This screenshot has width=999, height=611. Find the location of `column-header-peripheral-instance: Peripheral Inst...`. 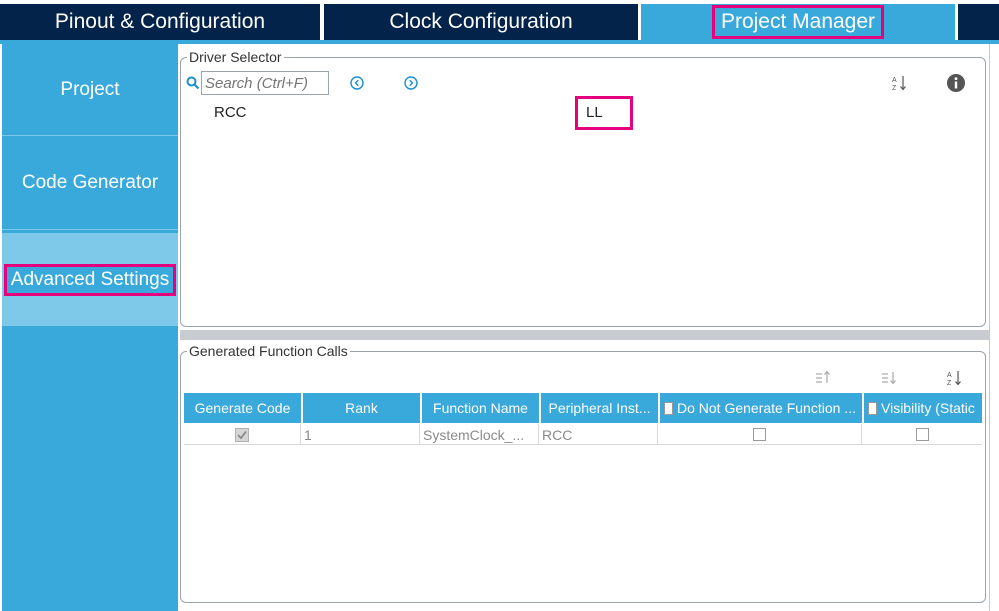

column-header-peripheral-instance: Peripheral Inst... is located at coordinates (599, 408).